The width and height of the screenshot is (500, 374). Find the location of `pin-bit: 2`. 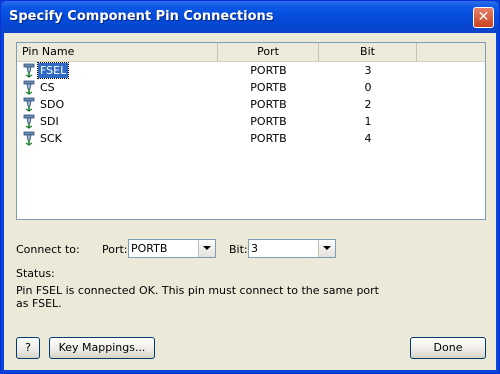

pin-bit: 2 is located at coordinates (368, 104).